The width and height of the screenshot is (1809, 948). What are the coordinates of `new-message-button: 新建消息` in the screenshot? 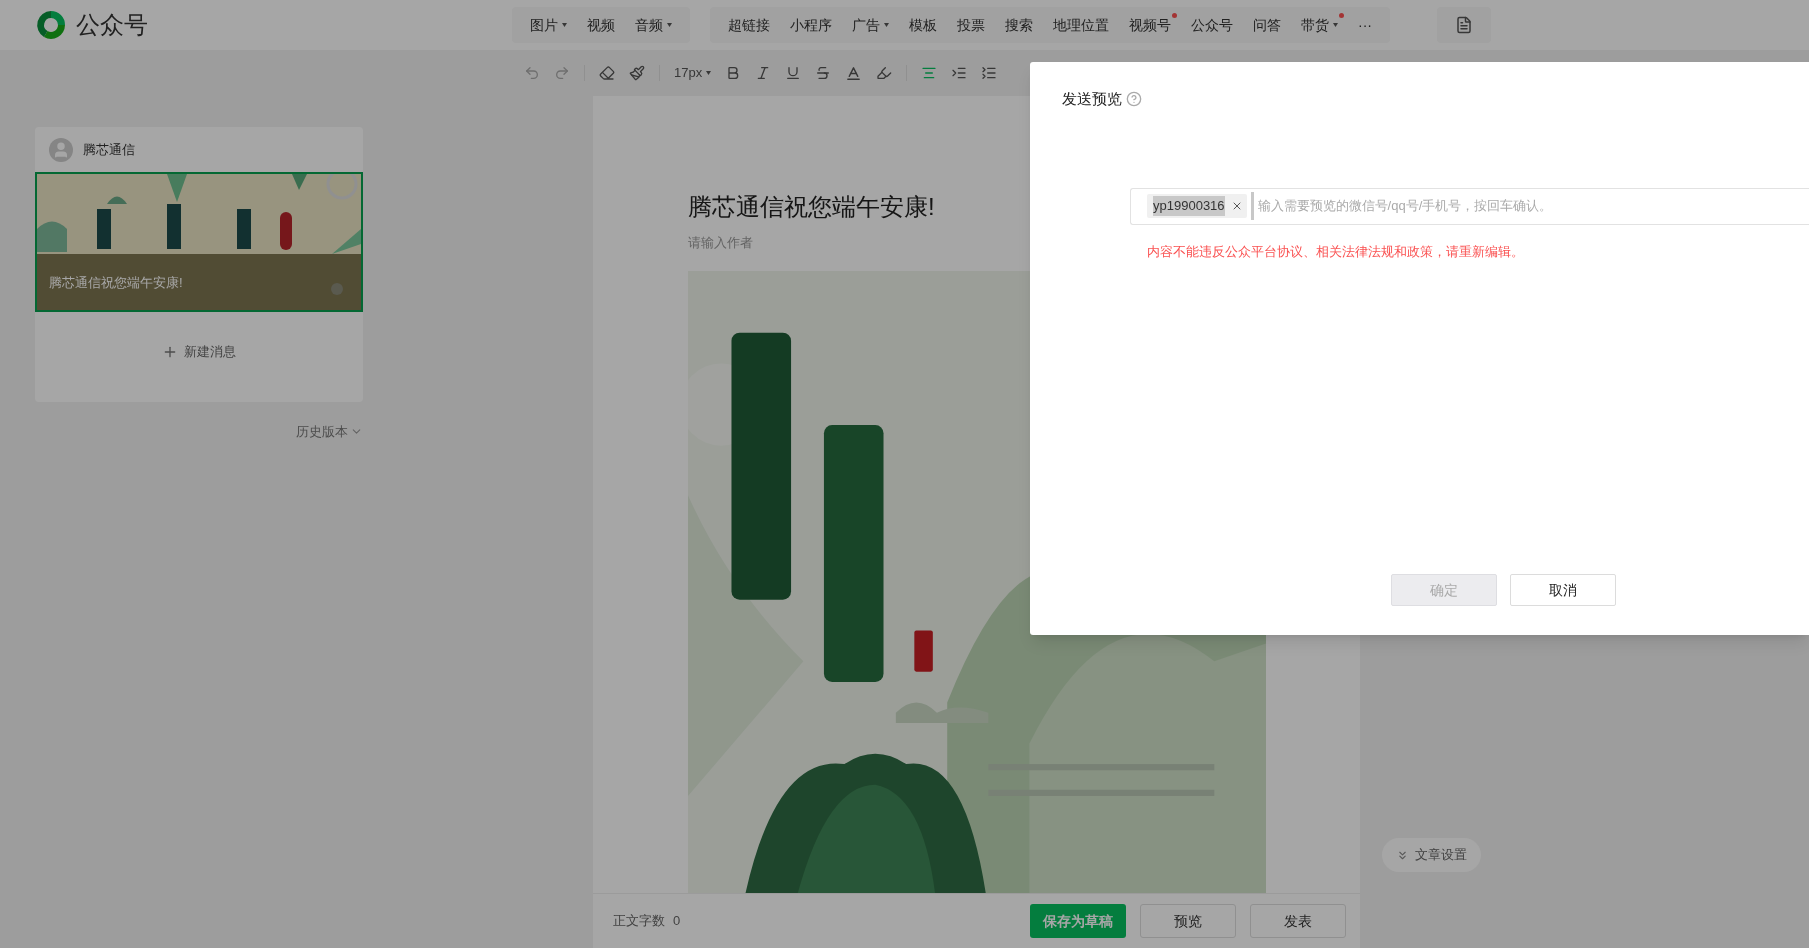 It's located at (199, 352).